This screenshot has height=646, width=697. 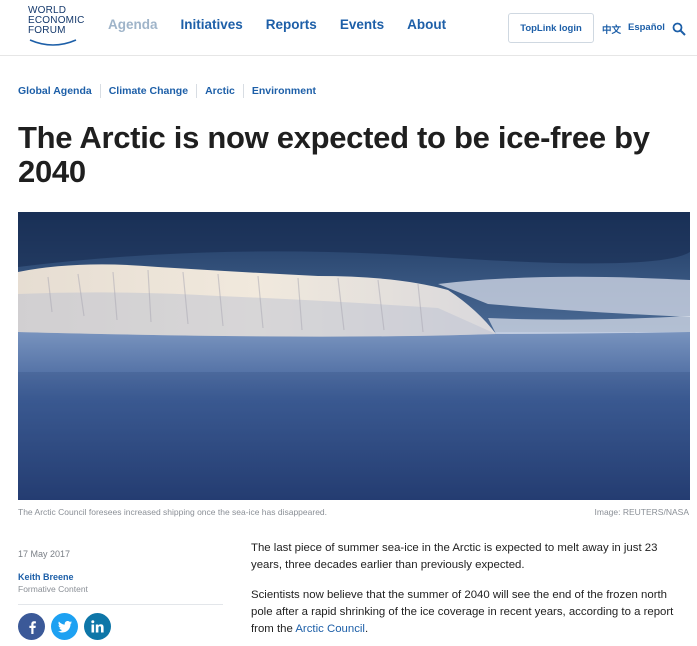 What do you see at coordinates (330, 629) in the screenshot?
I see `arctic-council-link: Arctic Council` at bounding box center [330, 629].